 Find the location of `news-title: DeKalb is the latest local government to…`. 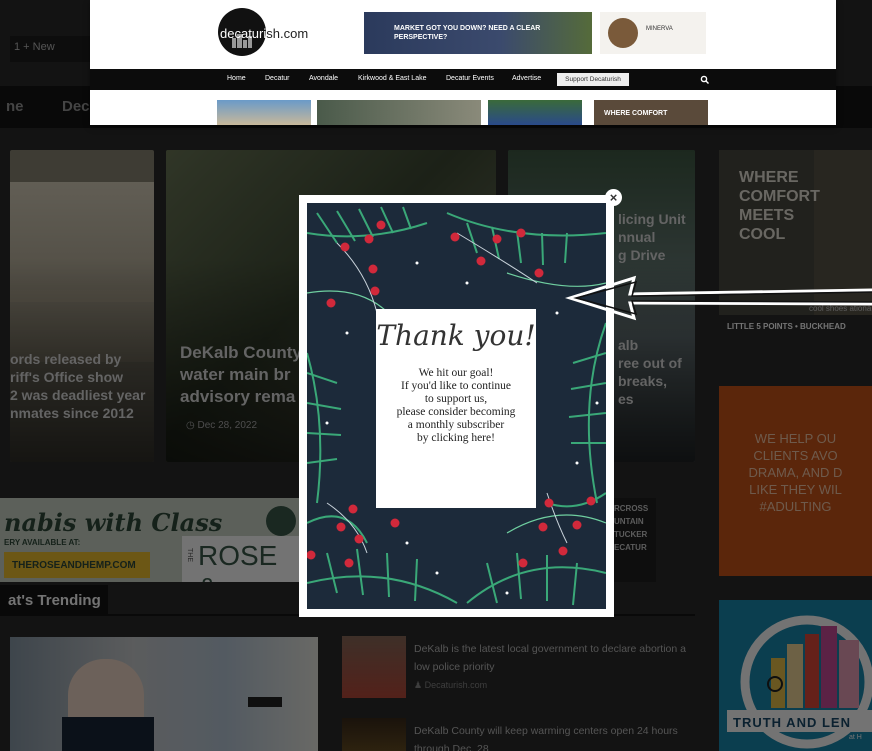

news-title: DeKalb is the latest local government to… is located at coordinates (556, 658).